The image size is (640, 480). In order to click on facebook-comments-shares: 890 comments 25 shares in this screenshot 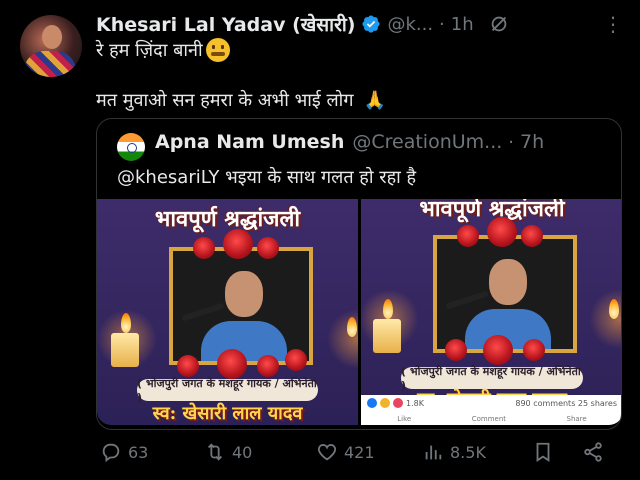, I will do `click(566, 403)`.